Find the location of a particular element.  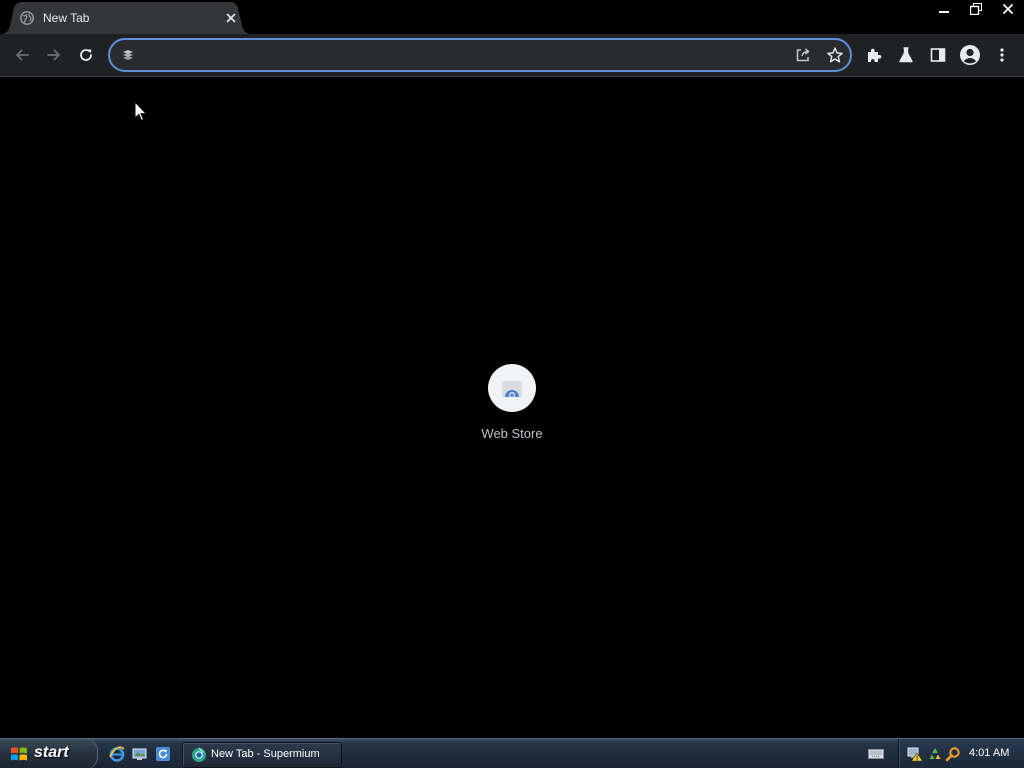

recycle-icon is located at coordinates (935, 754).